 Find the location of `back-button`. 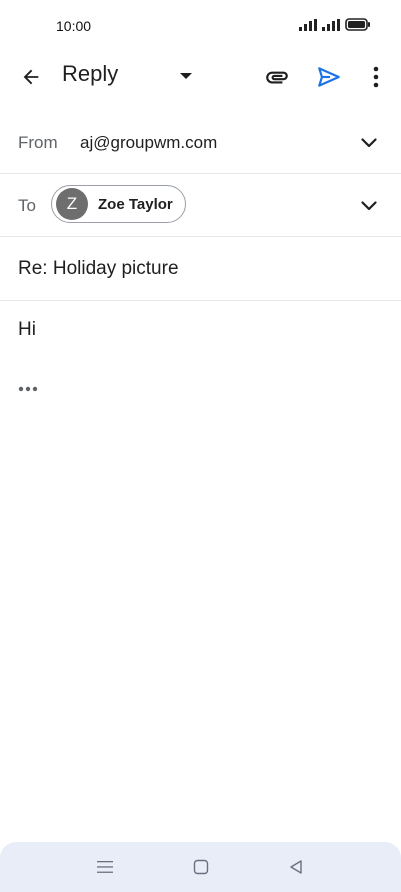

back-button is located at coordinates (31, 77).